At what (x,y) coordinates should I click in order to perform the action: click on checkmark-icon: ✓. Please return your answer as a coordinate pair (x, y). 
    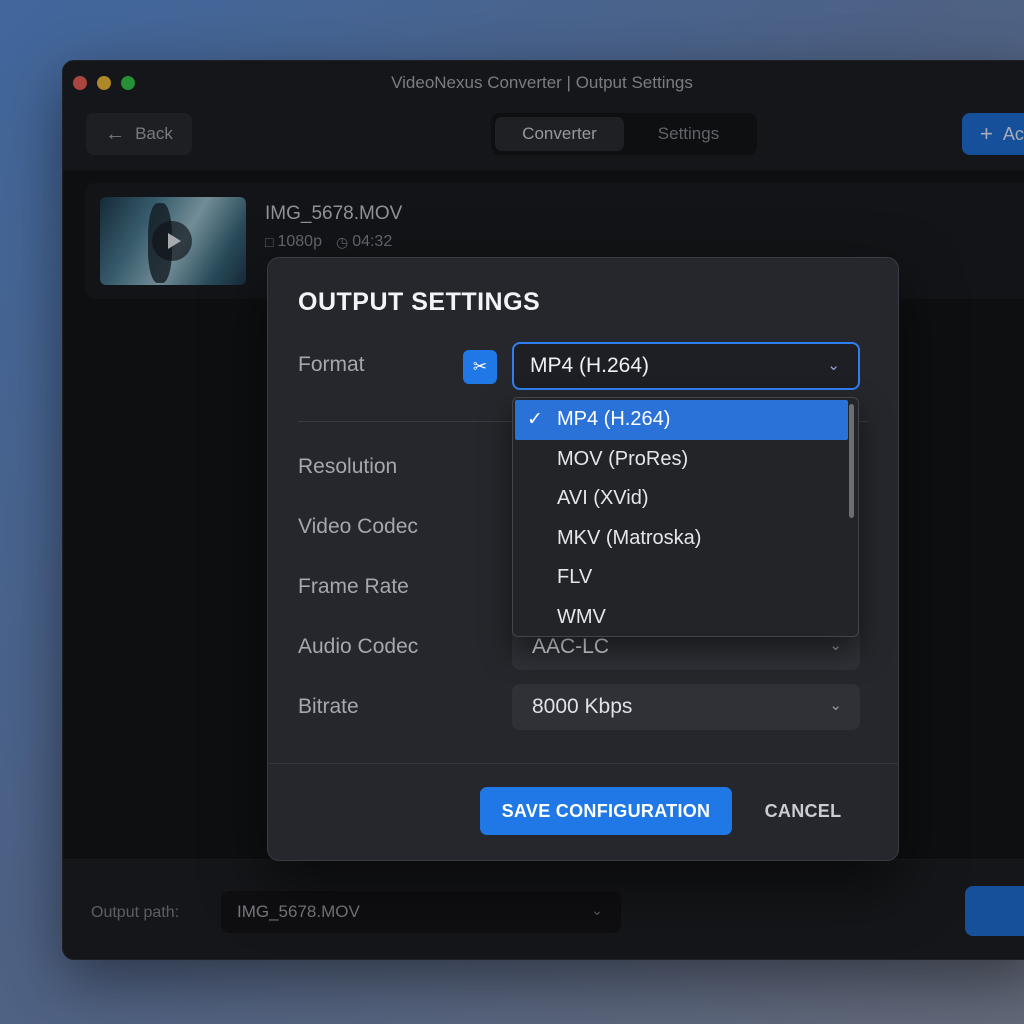
    Looking at the image, I should click on (535, 419).